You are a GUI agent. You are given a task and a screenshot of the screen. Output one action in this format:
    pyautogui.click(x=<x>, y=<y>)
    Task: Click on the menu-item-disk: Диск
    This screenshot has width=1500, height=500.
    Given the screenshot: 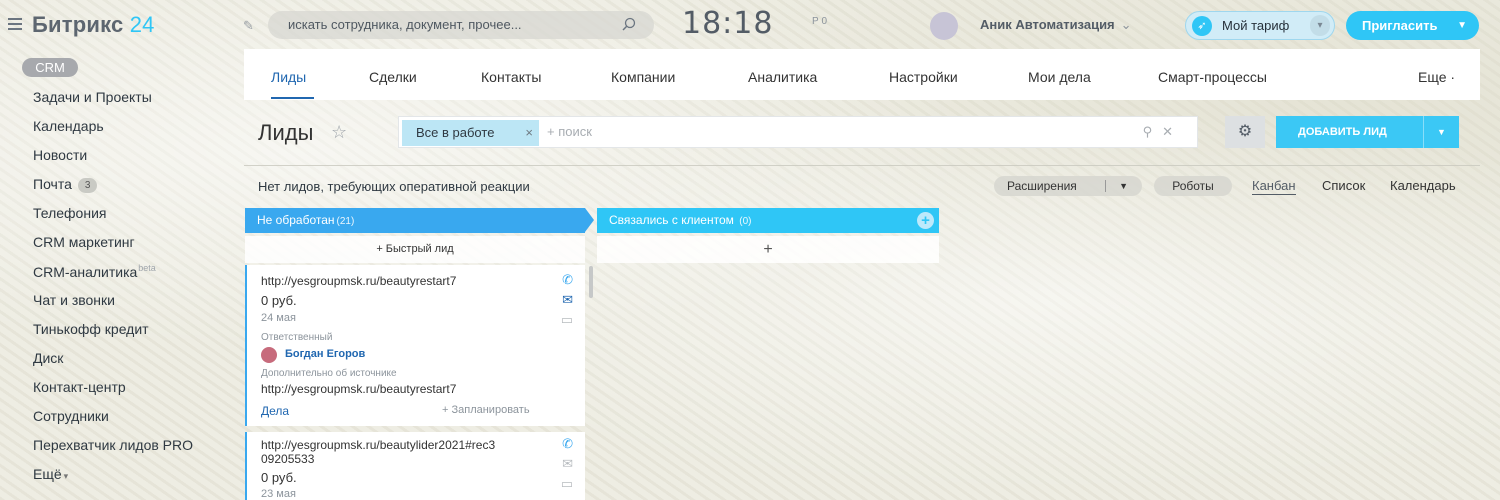 What is the action you would take?
    pyautogui.click(x=48, y=358)
    